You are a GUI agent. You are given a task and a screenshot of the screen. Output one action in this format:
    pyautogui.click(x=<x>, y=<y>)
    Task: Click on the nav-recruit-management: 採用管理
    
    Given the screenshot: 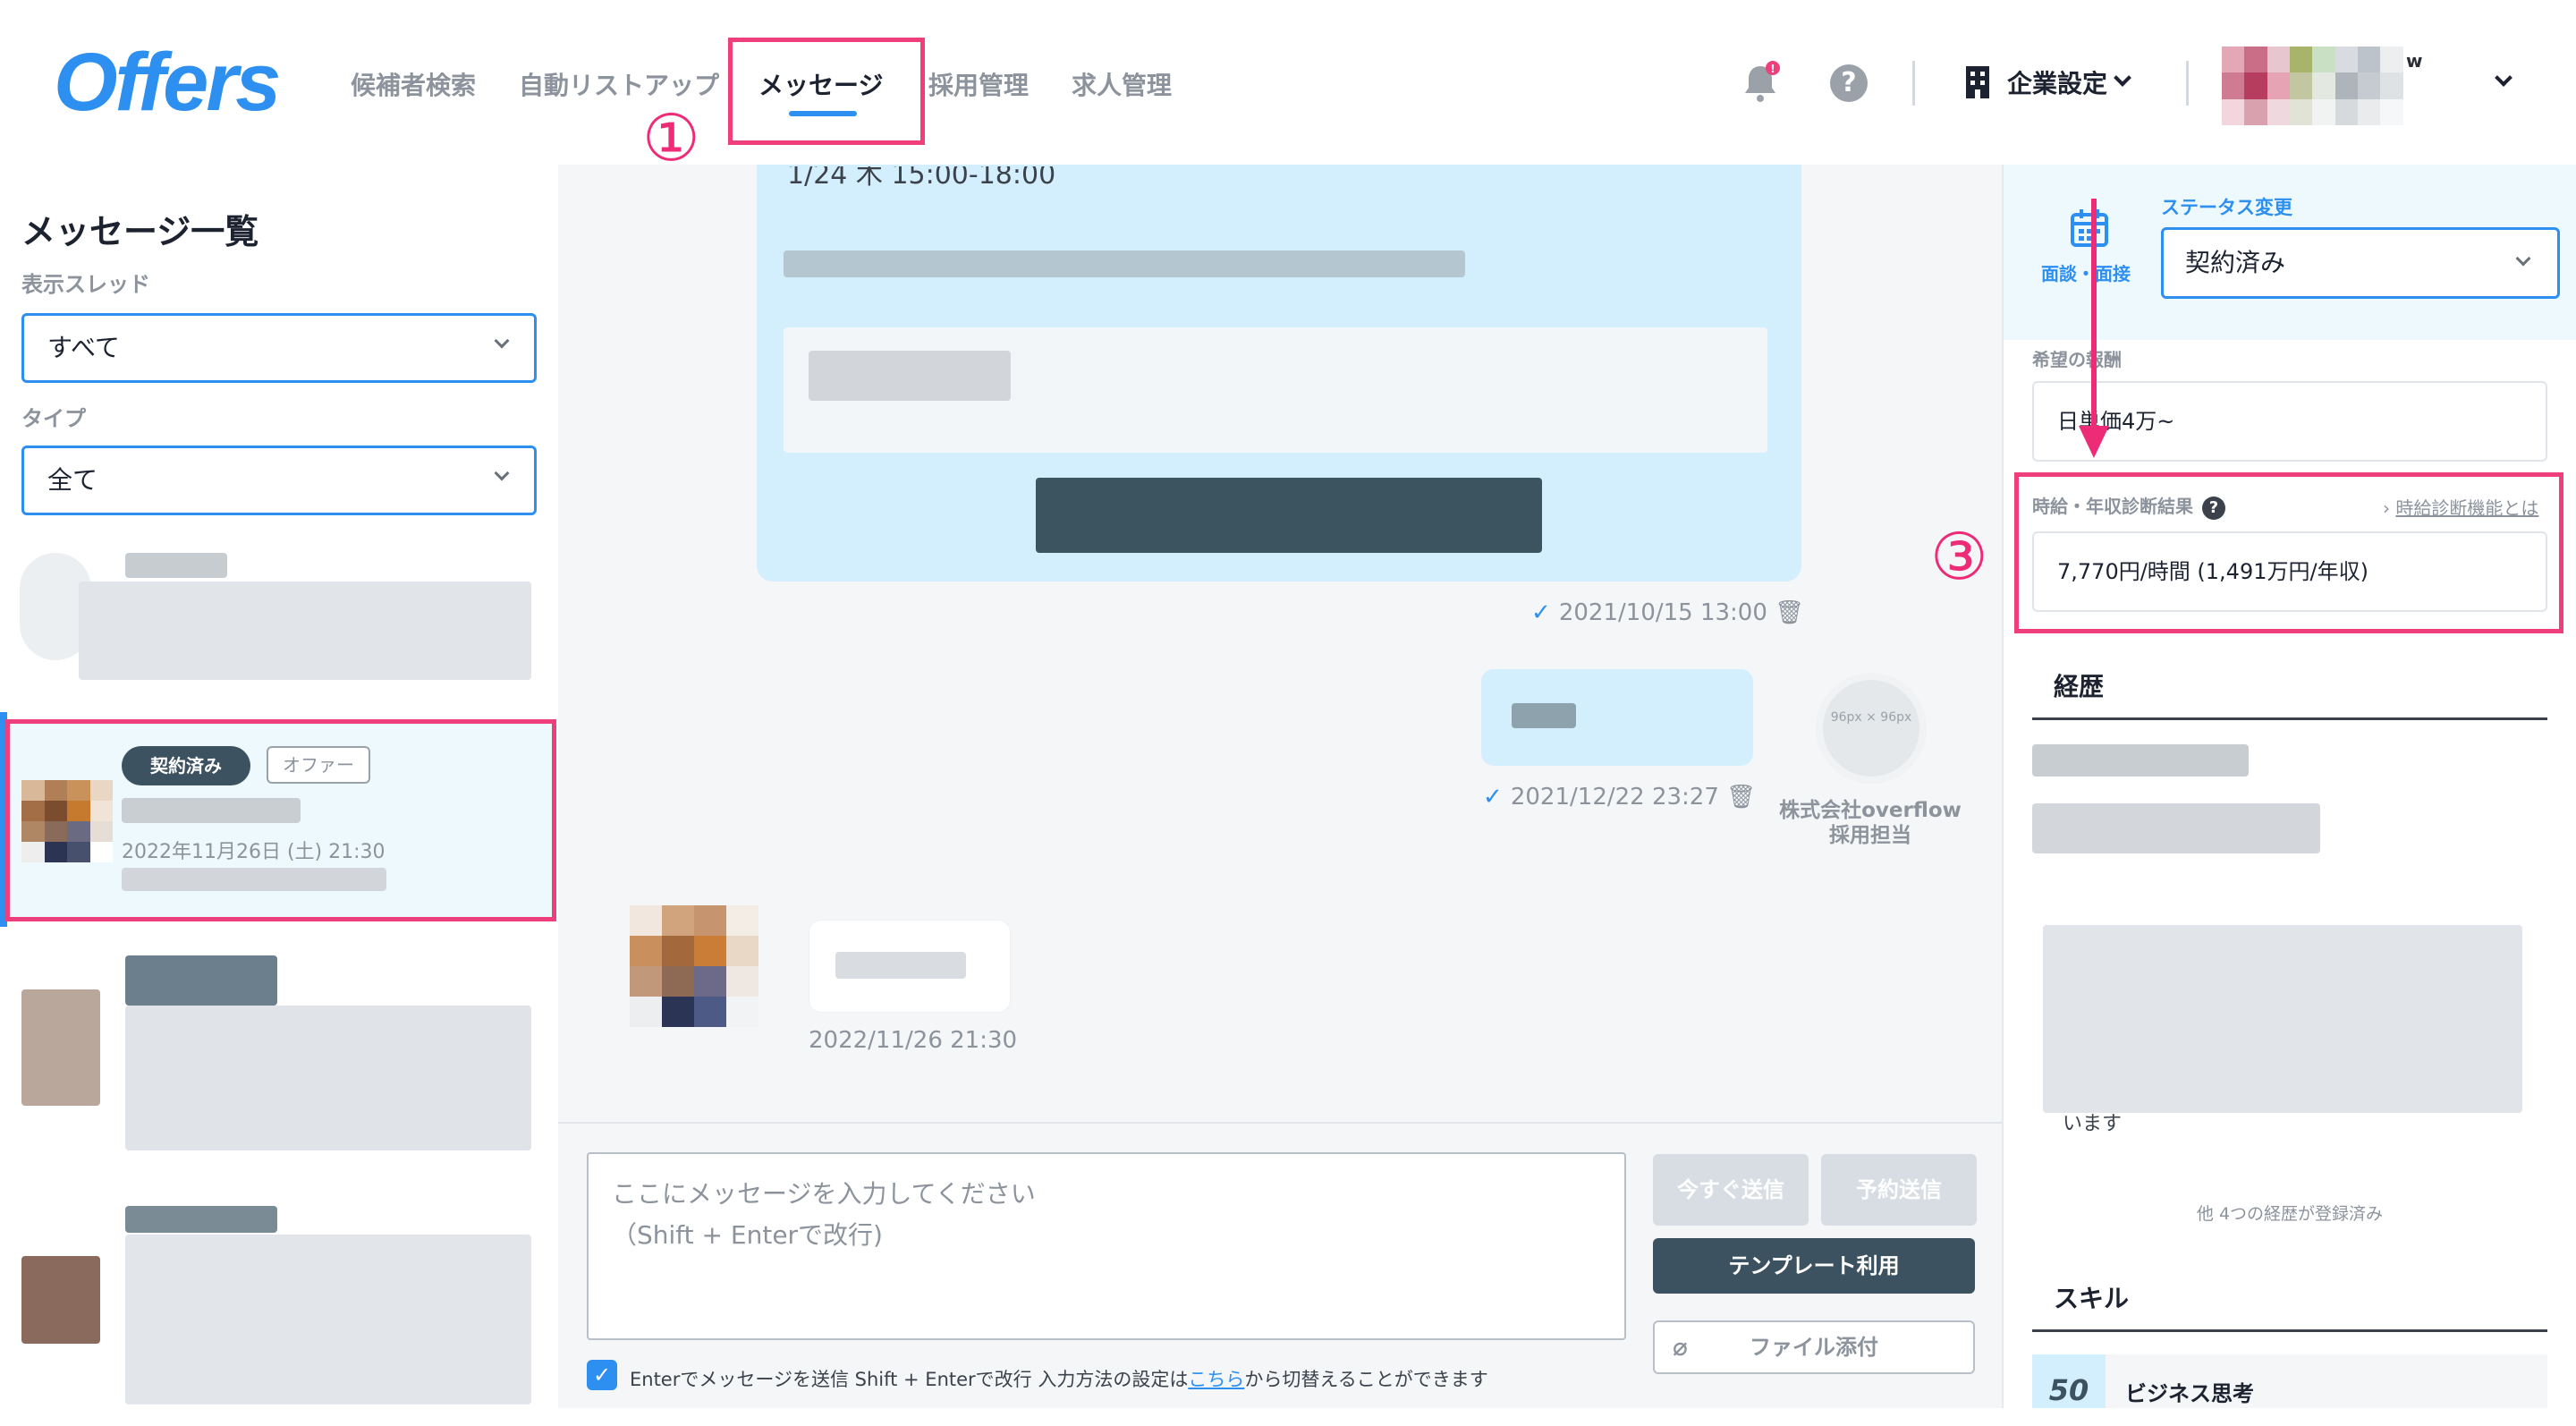 What is the action you would take?
    pyautogui.click(x=978, y=84)
    